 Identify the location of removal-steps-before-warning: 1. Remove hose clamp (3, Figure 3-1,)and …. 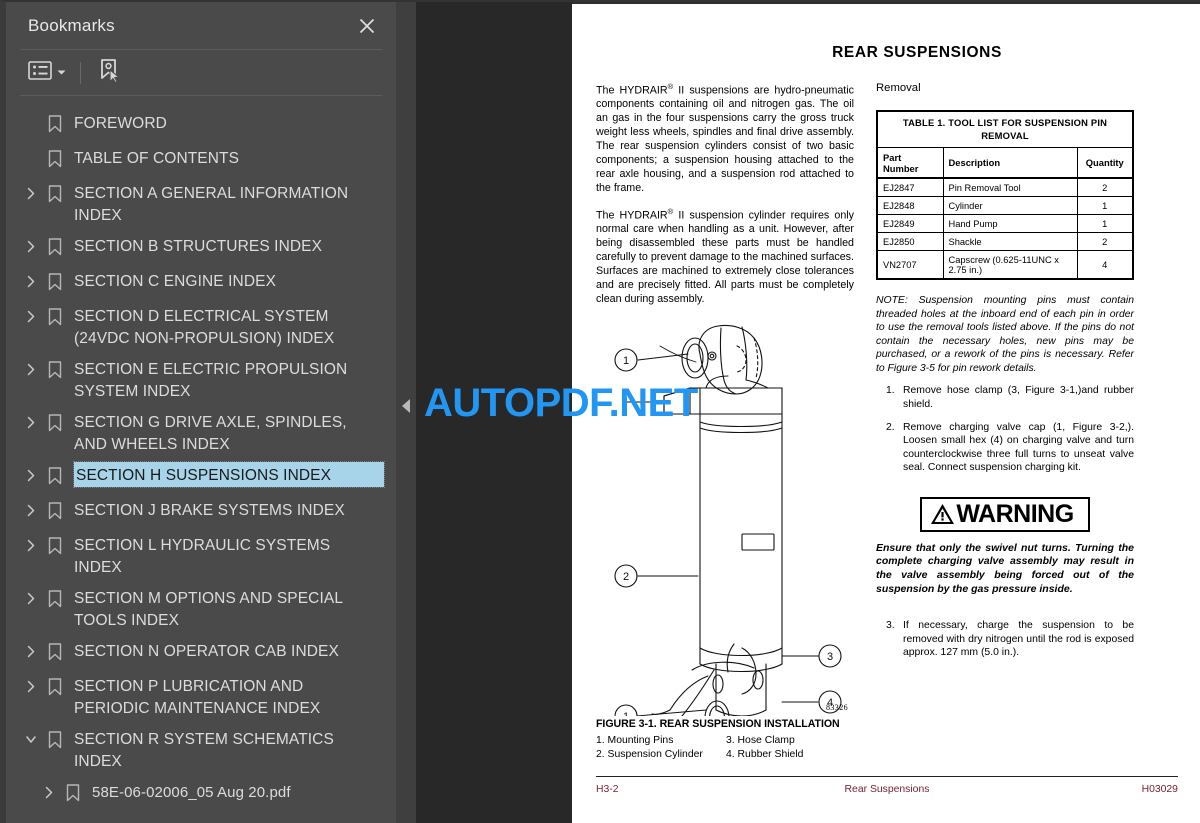
(1006, 429).